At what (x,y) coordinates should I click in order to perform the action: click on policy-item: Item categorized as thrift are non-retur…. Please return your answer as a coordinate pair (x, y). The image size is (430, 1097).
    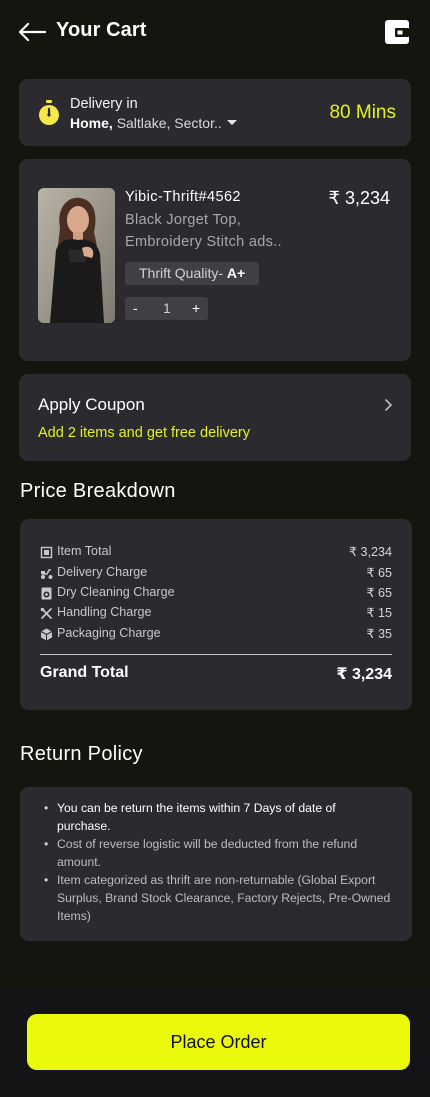
    Looking at the image, I should click on (217, 898).